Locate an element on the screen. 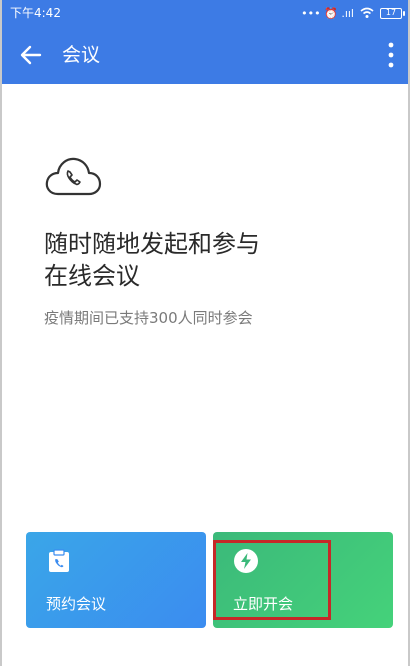  start-meeting-button: 立即开会 is located at coordinates (303, 580).